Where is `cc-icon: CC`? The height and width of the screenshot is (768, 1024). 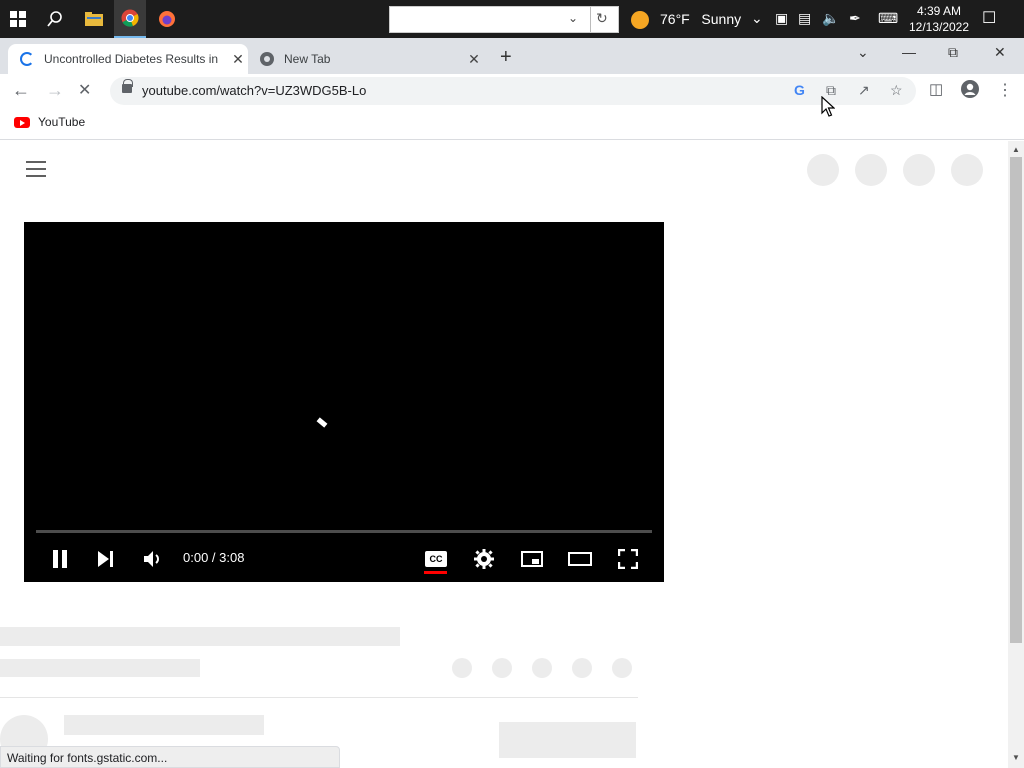 cc-icon: CC is located at coordinates (436, 559).